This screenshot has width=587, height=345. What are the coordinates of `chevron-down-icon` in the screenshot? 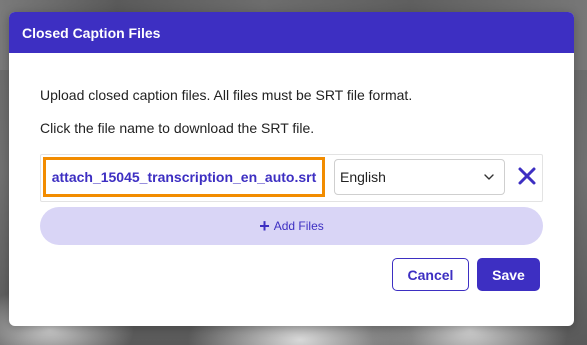 It's located at (489, 177).